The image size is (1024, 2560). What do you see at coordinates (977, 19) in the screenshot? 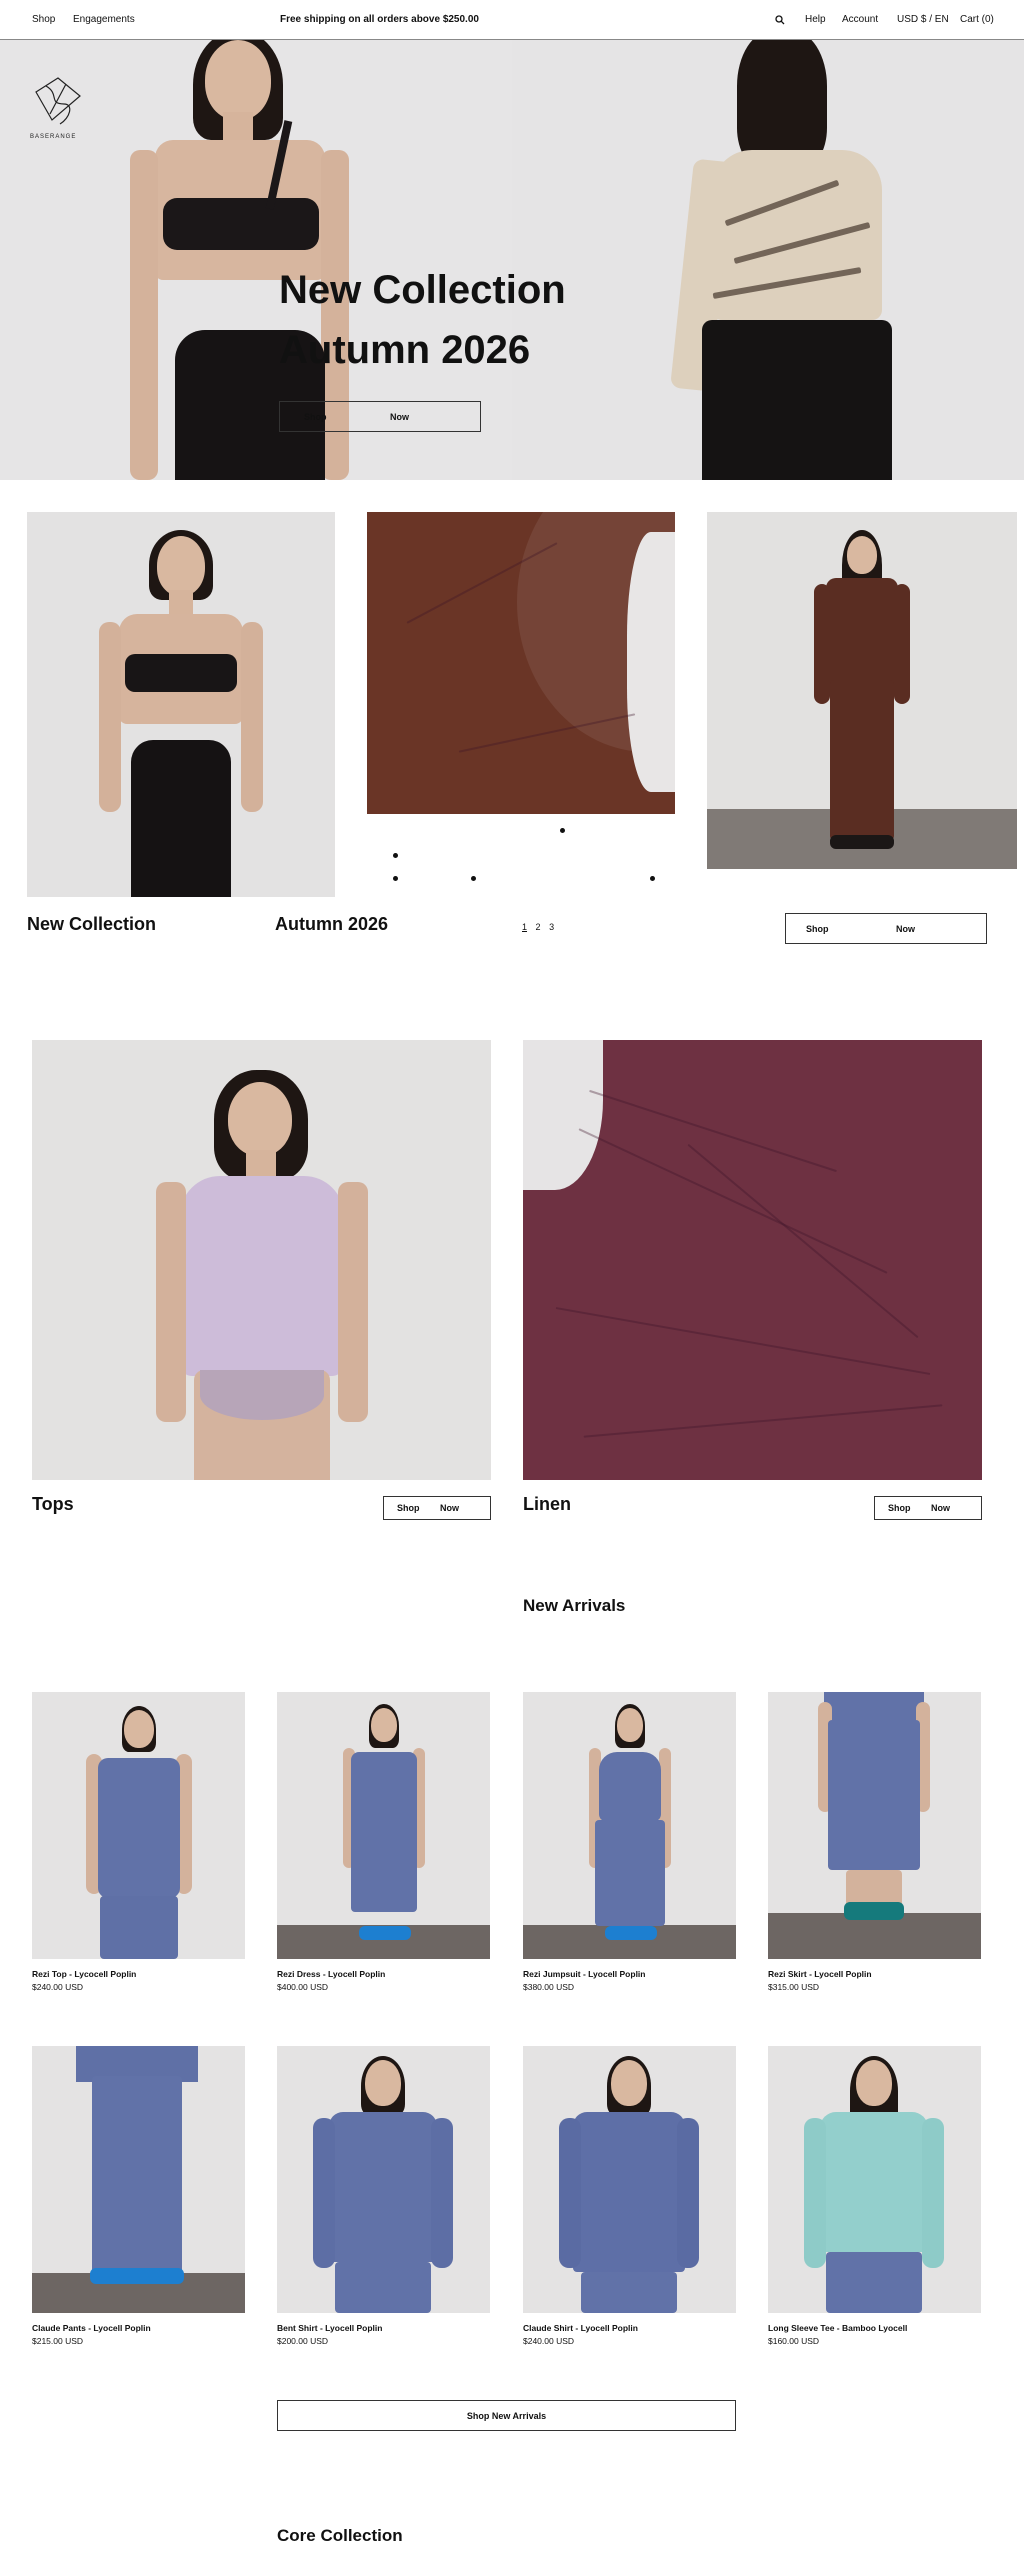
I see `cart-link: Cart (0)` at bounding box center [977, 19].